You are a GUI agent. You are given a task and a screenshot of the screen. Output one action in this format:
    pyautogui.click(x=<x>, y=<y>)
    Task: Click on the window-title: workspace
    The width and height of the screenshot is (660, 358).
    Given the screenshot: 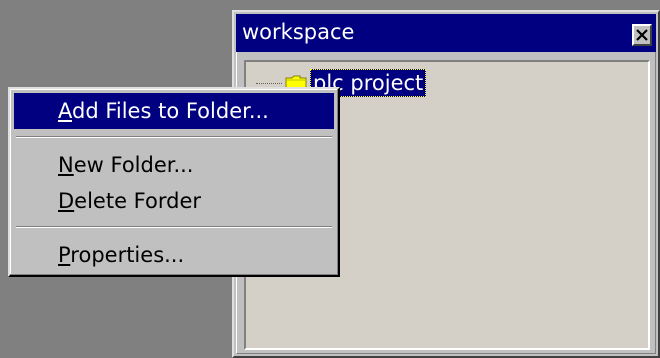 What is the action you would take?
    pyautogui.click(x=298, y=32)
    